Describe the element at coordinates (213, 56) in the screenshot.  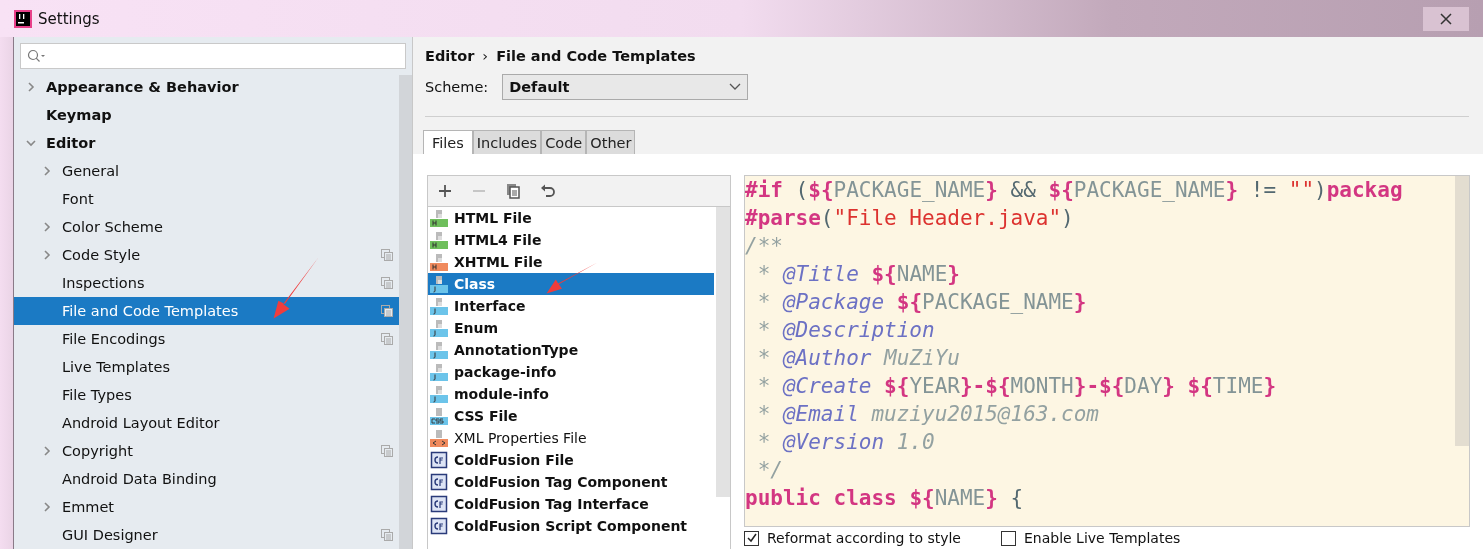
I see `search-field` at that location.